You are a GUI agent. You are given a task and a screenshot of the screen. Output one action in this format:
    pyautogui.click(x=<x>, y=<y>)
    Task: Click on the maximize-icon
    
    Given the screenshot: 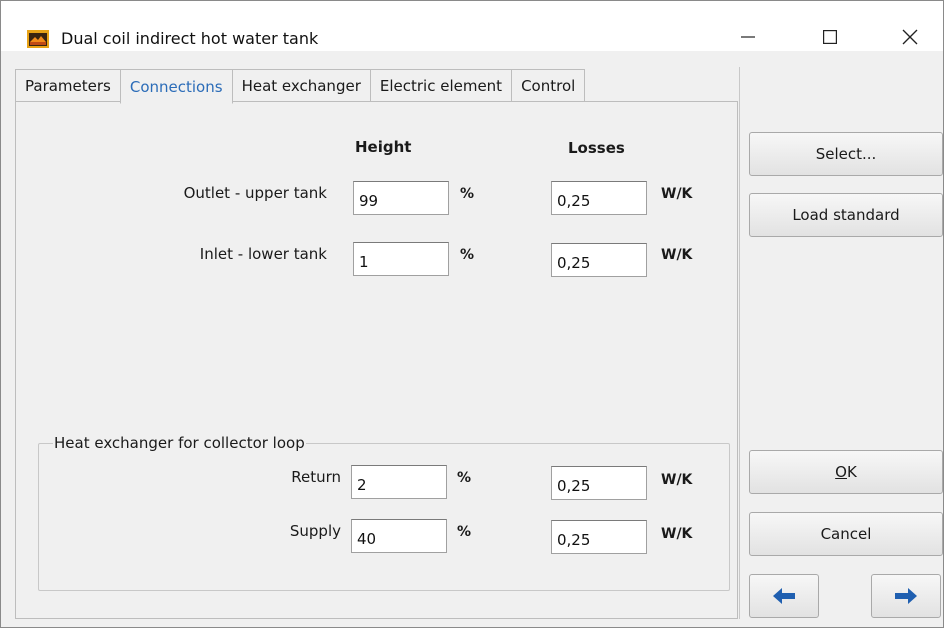 What is the action you would take?
    pyautogui.click(x=830, y=37)
    